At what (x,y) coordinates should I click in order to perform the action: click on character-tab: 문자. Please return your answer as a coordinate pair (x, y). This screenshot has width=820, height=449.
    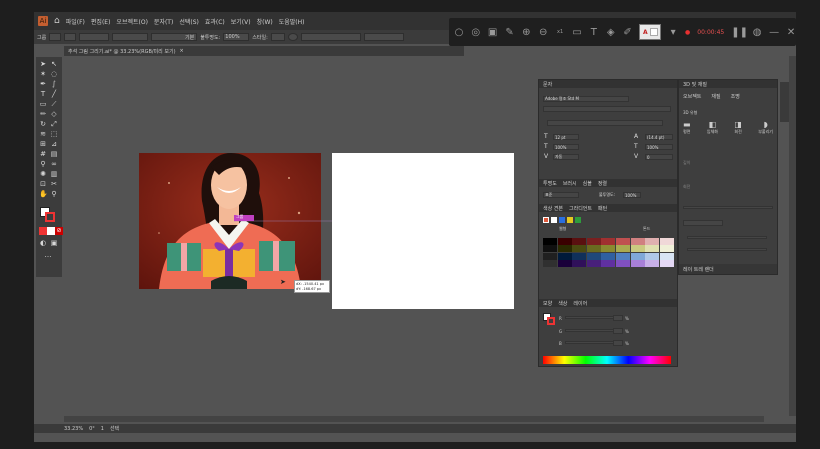
    Looking at the image, I should click on (547, 84).